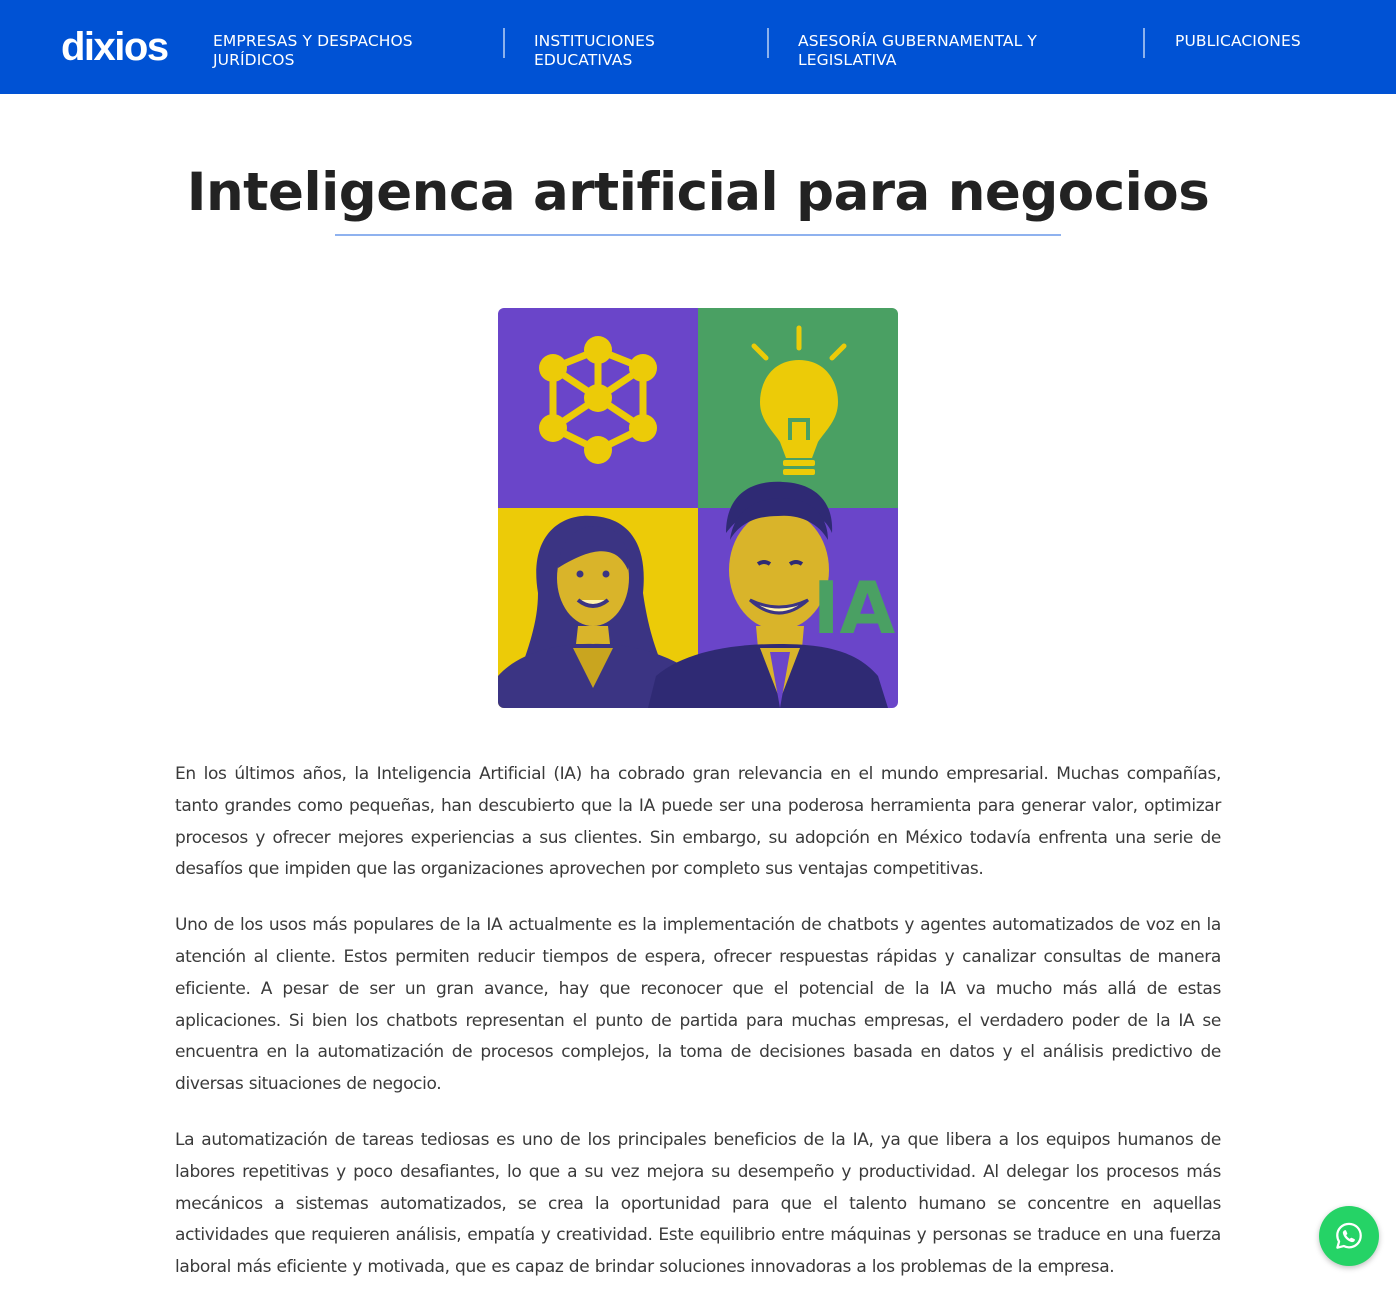 The image size is (1396, 1308). What do you see at coordinates (698, 235) in the screenshot?
I see `title-underline` at bounding box center [698, 235].